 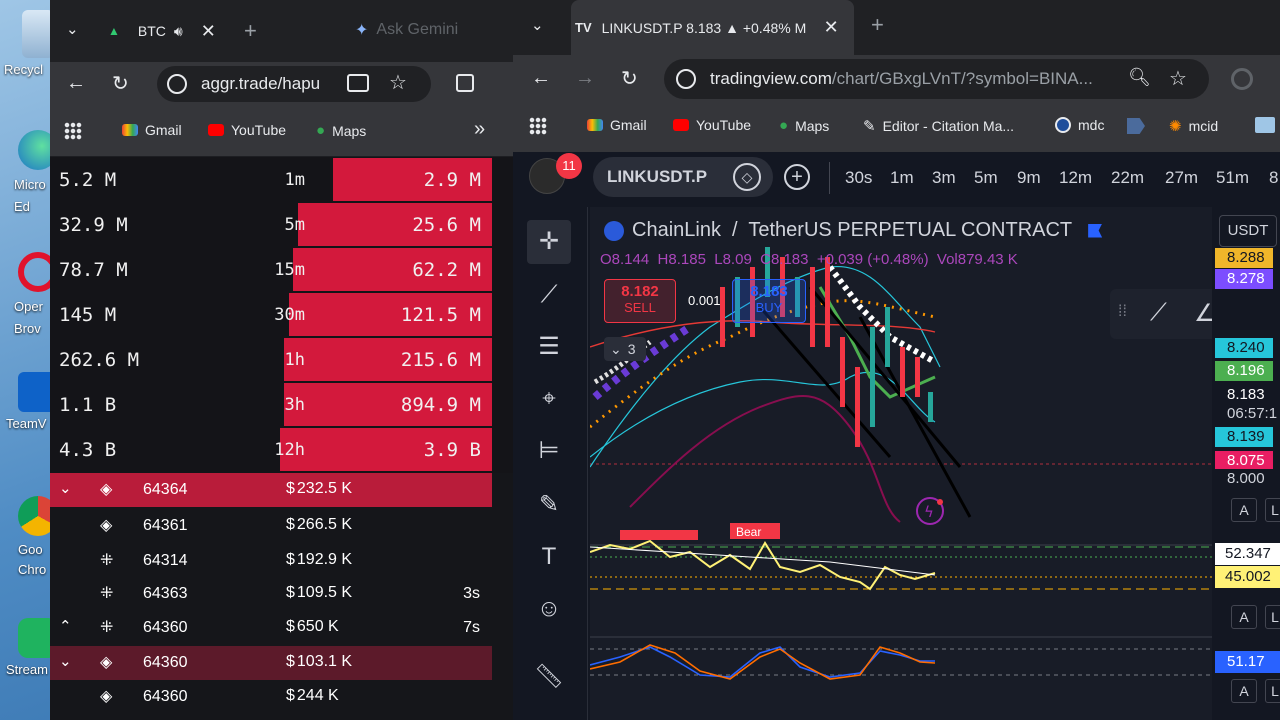 I want to click on auto-scale-button-rsi: A, so click(x=1244, y=617).